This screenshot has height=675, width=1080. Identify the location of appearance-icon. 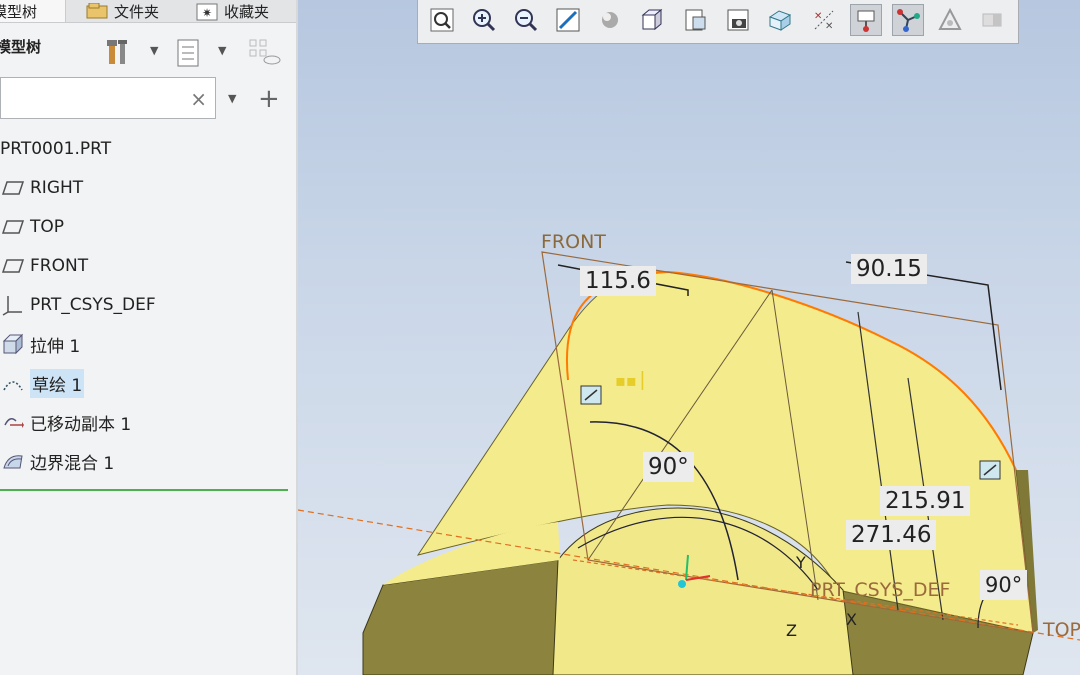
(950, 20).